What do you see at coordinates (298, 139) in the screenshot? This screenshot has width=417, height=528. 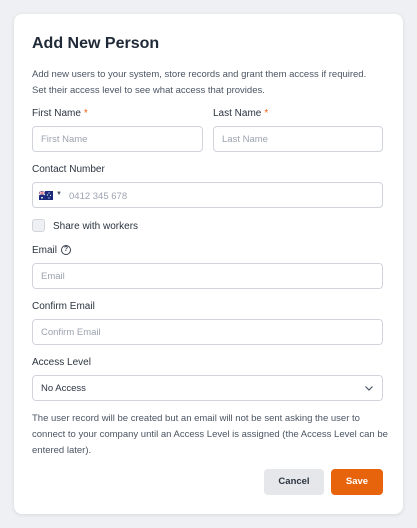 I see `last-name-input` at bounding box center [298, 139].